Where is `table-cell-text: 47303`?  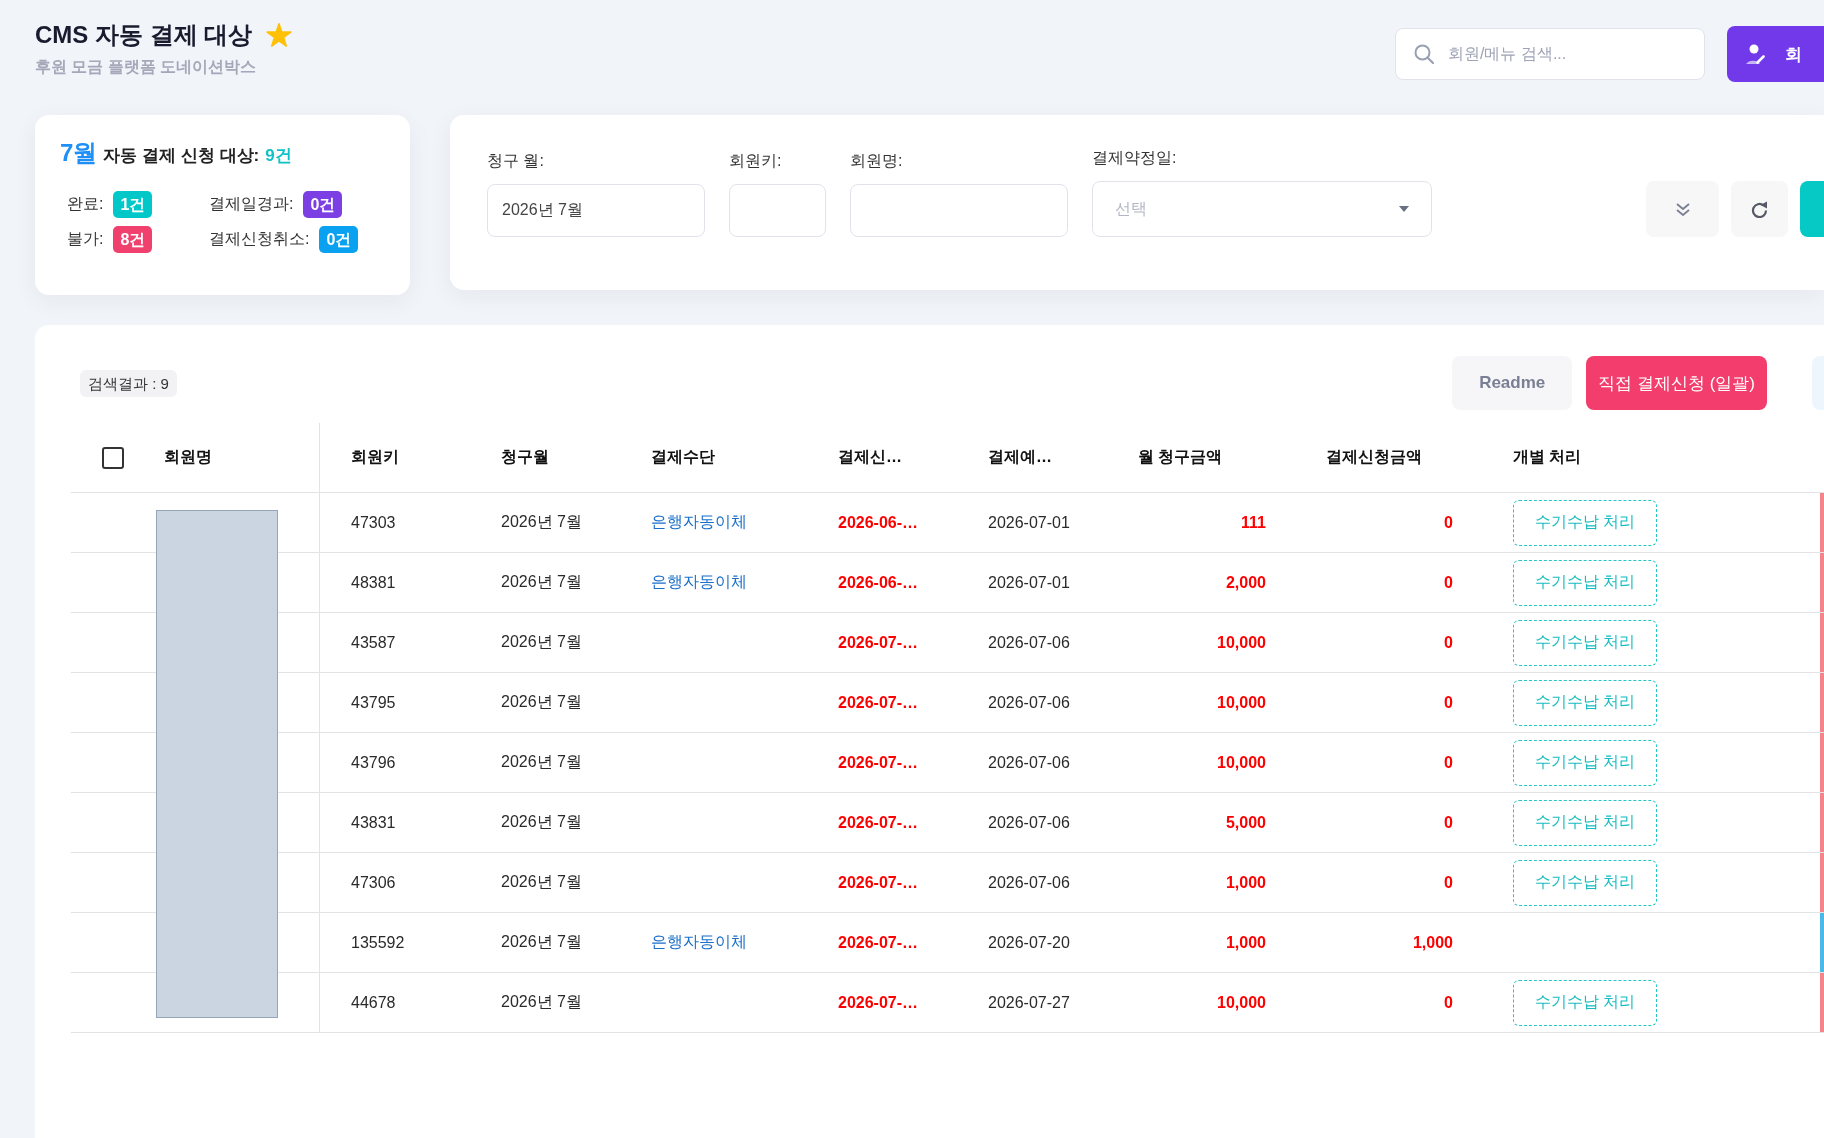 table-cell-text: 47303 is located at coordinates (373, 522).